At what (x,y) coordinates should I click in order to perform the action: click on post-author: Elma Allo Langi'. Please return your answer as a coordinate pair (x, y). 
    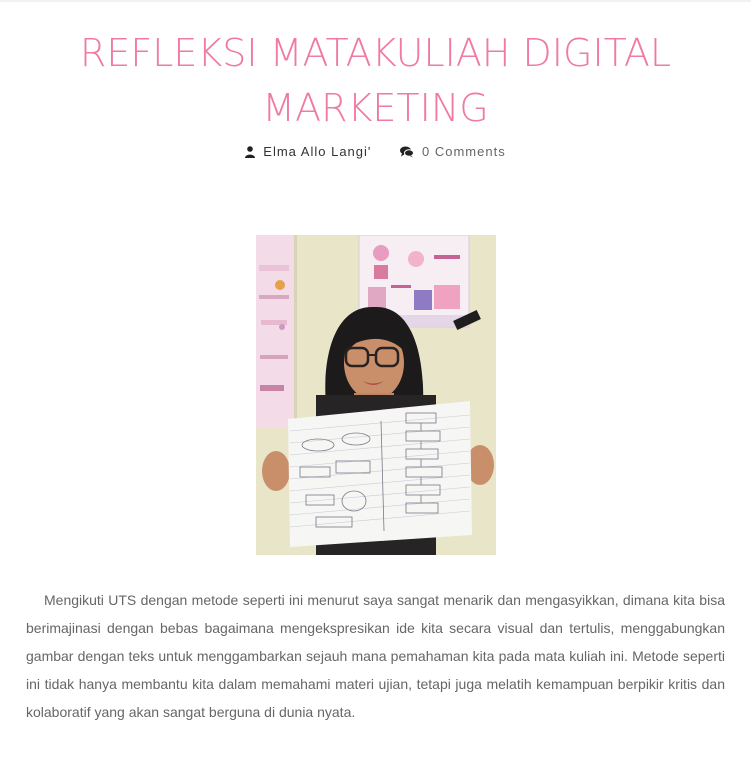
    Looking at the image, I should click on (308, 151).